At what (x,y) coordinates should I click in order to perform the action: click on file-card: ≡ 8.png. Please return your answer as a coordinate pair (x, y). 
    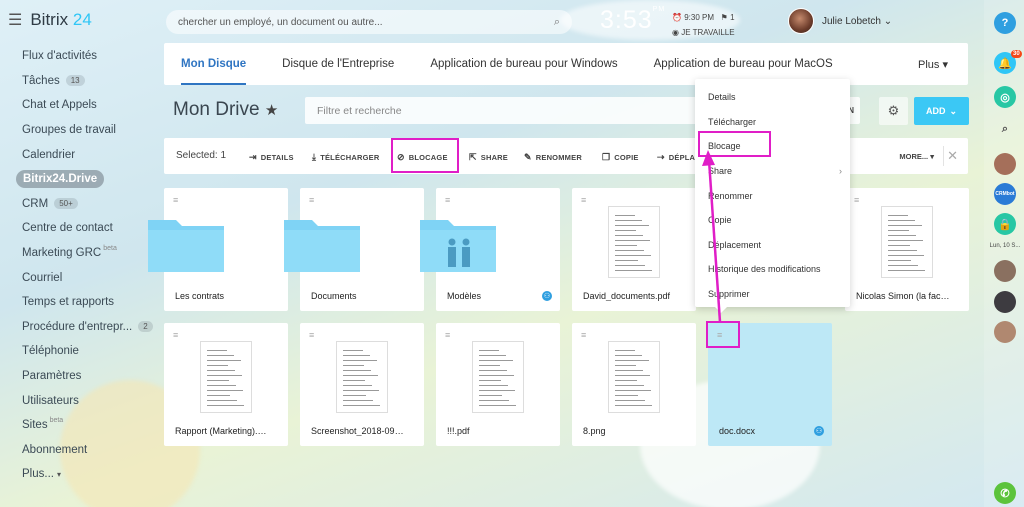
    Looking at the image, I should click on (634, 384).